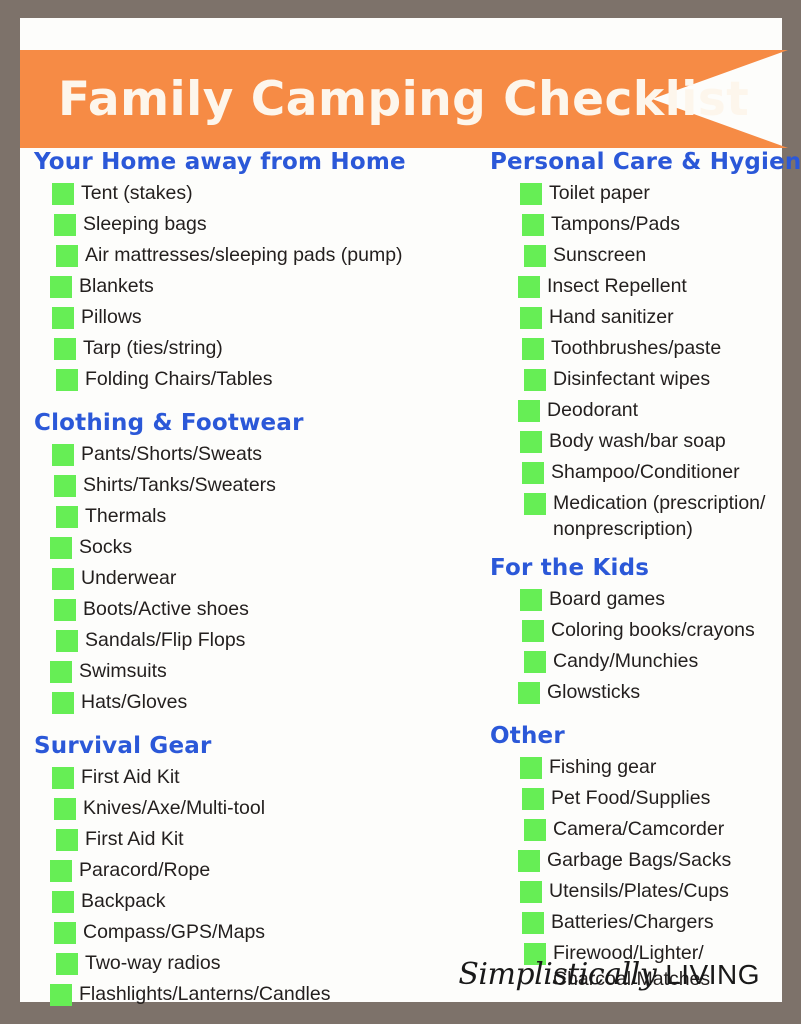 The height and width of the screenshot is (1024, 801). What do you see at coordinates (261, 965) in the screenshot?
I see `checklist-item: Two-way radios` at bounding box center [261, 965].